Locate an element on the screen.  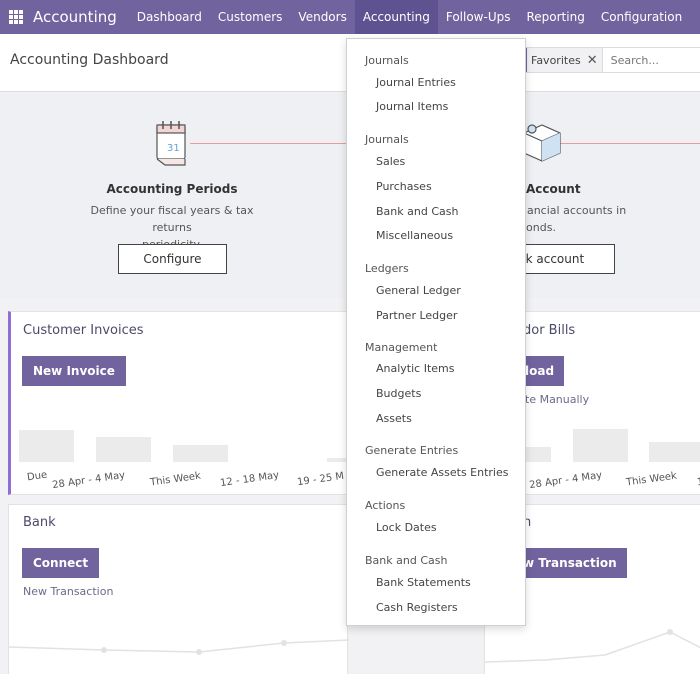
x-tick-label: 19 - 25 M is located at coordinates (320, 479).